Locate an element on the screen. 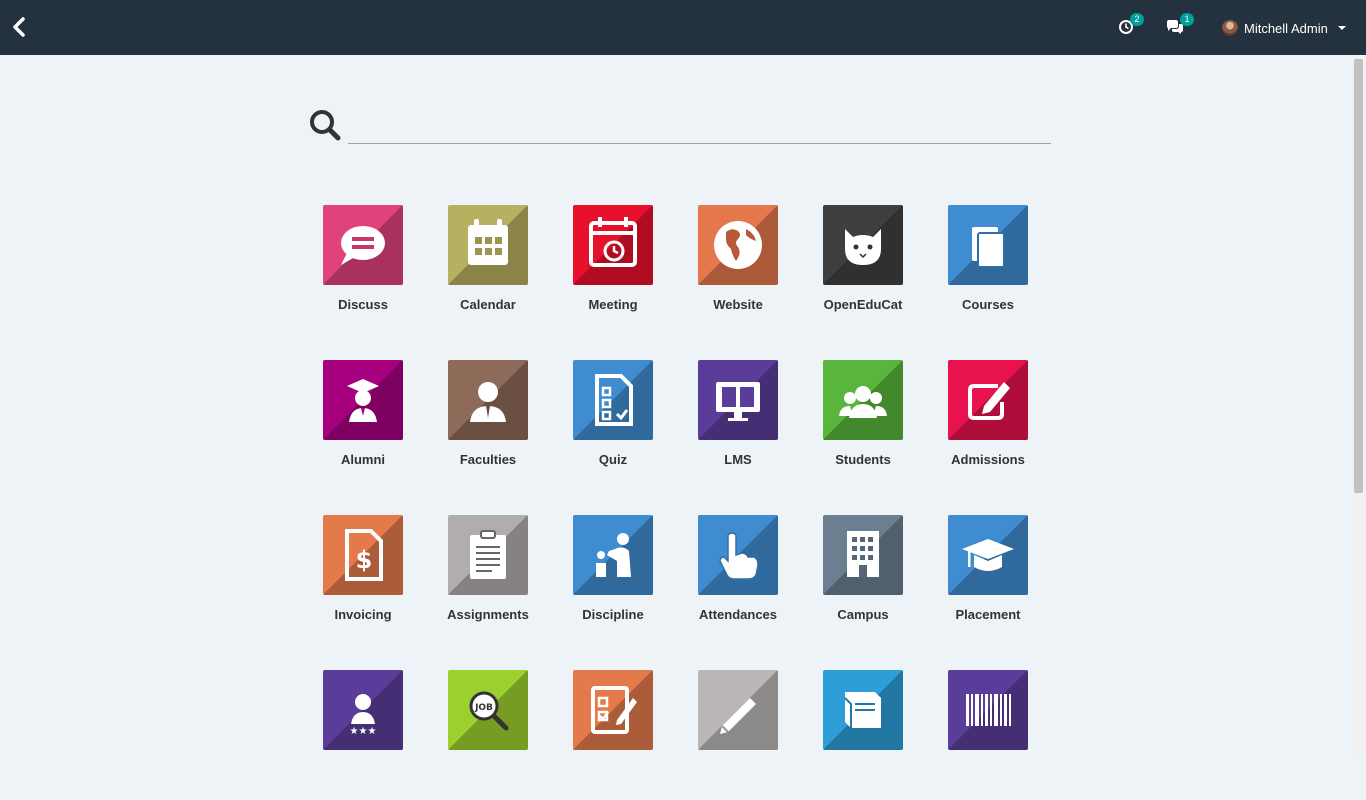 The image size is (1366, 800). app-label: Placement is located at coordinates (988, 614).